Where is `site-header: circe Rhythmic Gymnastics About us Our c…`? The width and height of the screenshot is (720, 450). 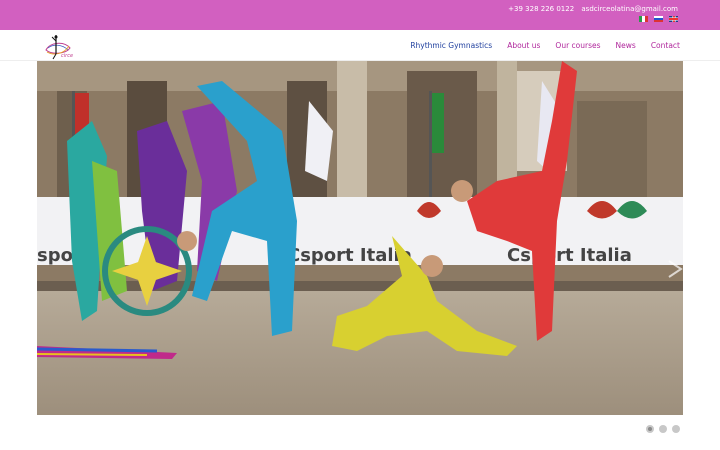
site-header: circe Rhythmic Gymnastics About us Our c… is located at coordinates (360, 45).